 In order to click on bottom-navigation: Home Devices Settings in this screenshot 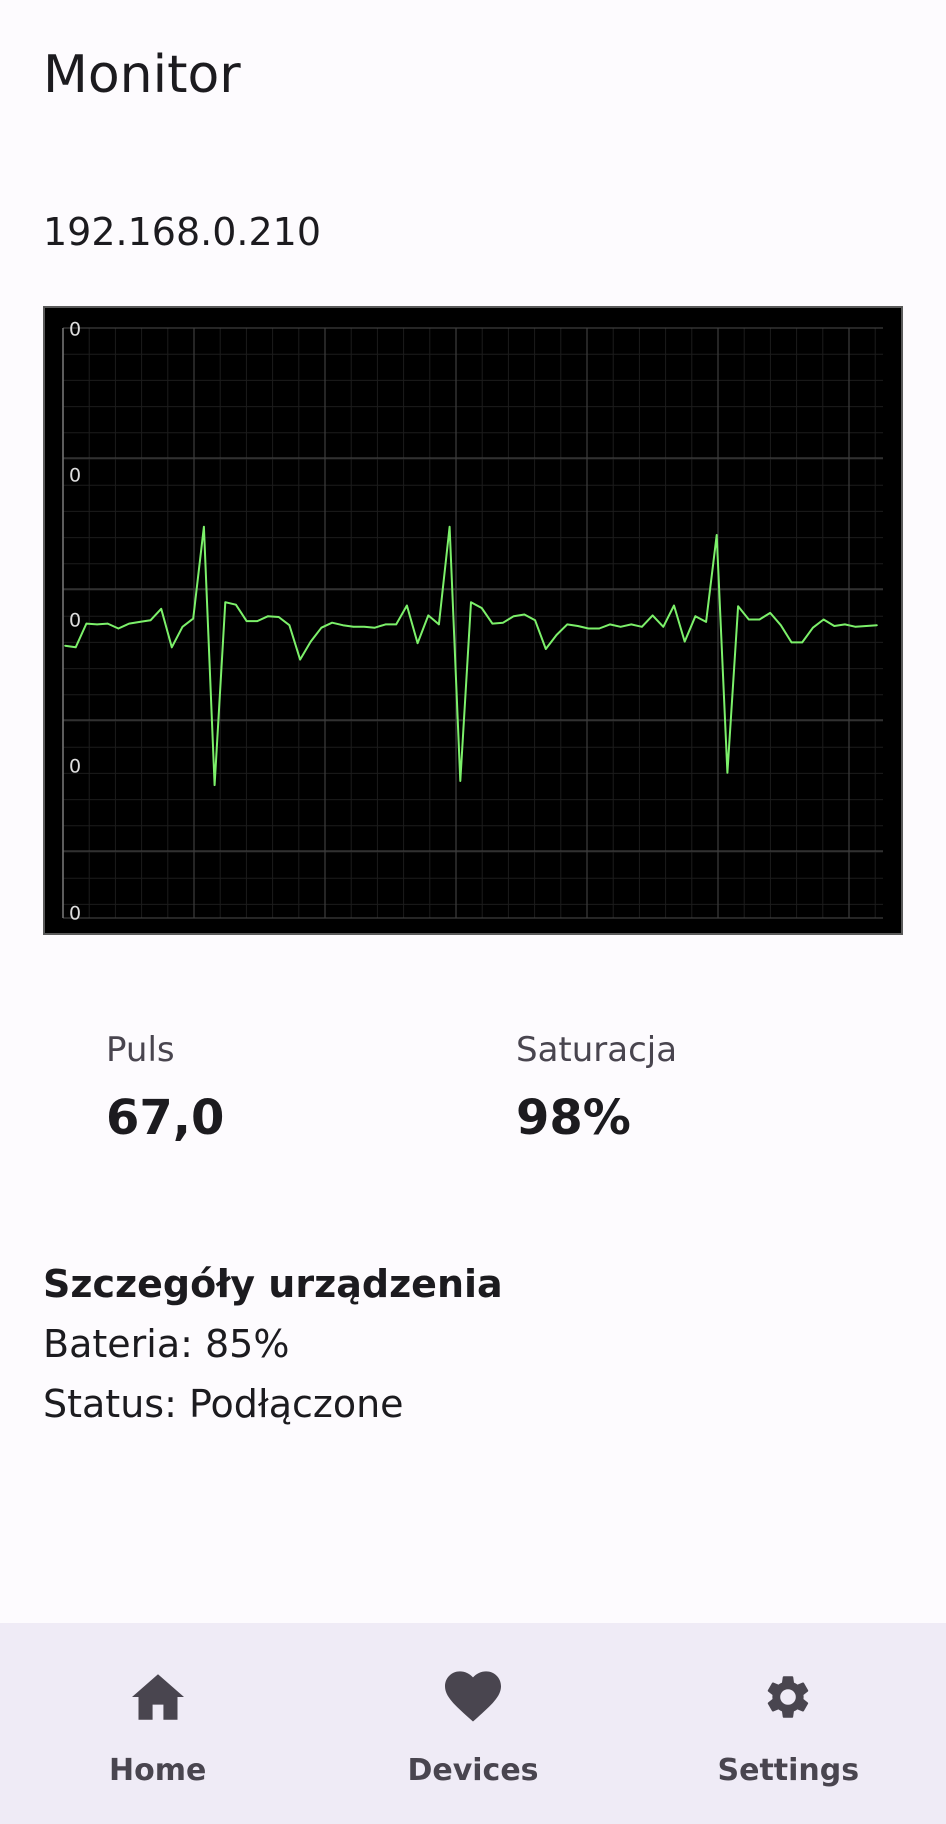, I will do `click(473, 1723)`.